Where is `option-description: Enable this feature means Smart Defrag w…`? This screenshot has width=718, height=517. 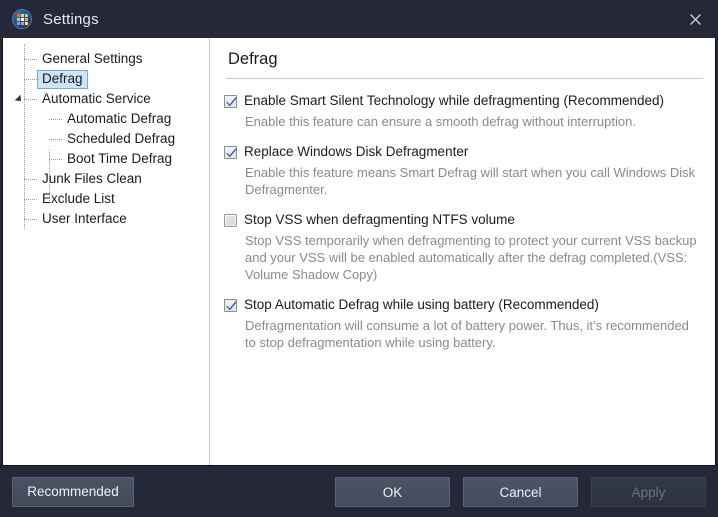
option-description: Enable this feature means Smart Defrag w… is located at coordinates (470, 181).